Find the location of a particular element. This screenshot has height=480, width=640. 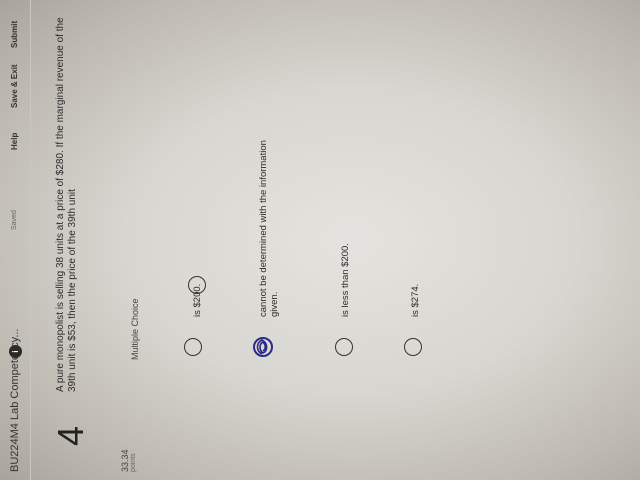

choice-1-label: is $200. is located at coordinates (197, 300).